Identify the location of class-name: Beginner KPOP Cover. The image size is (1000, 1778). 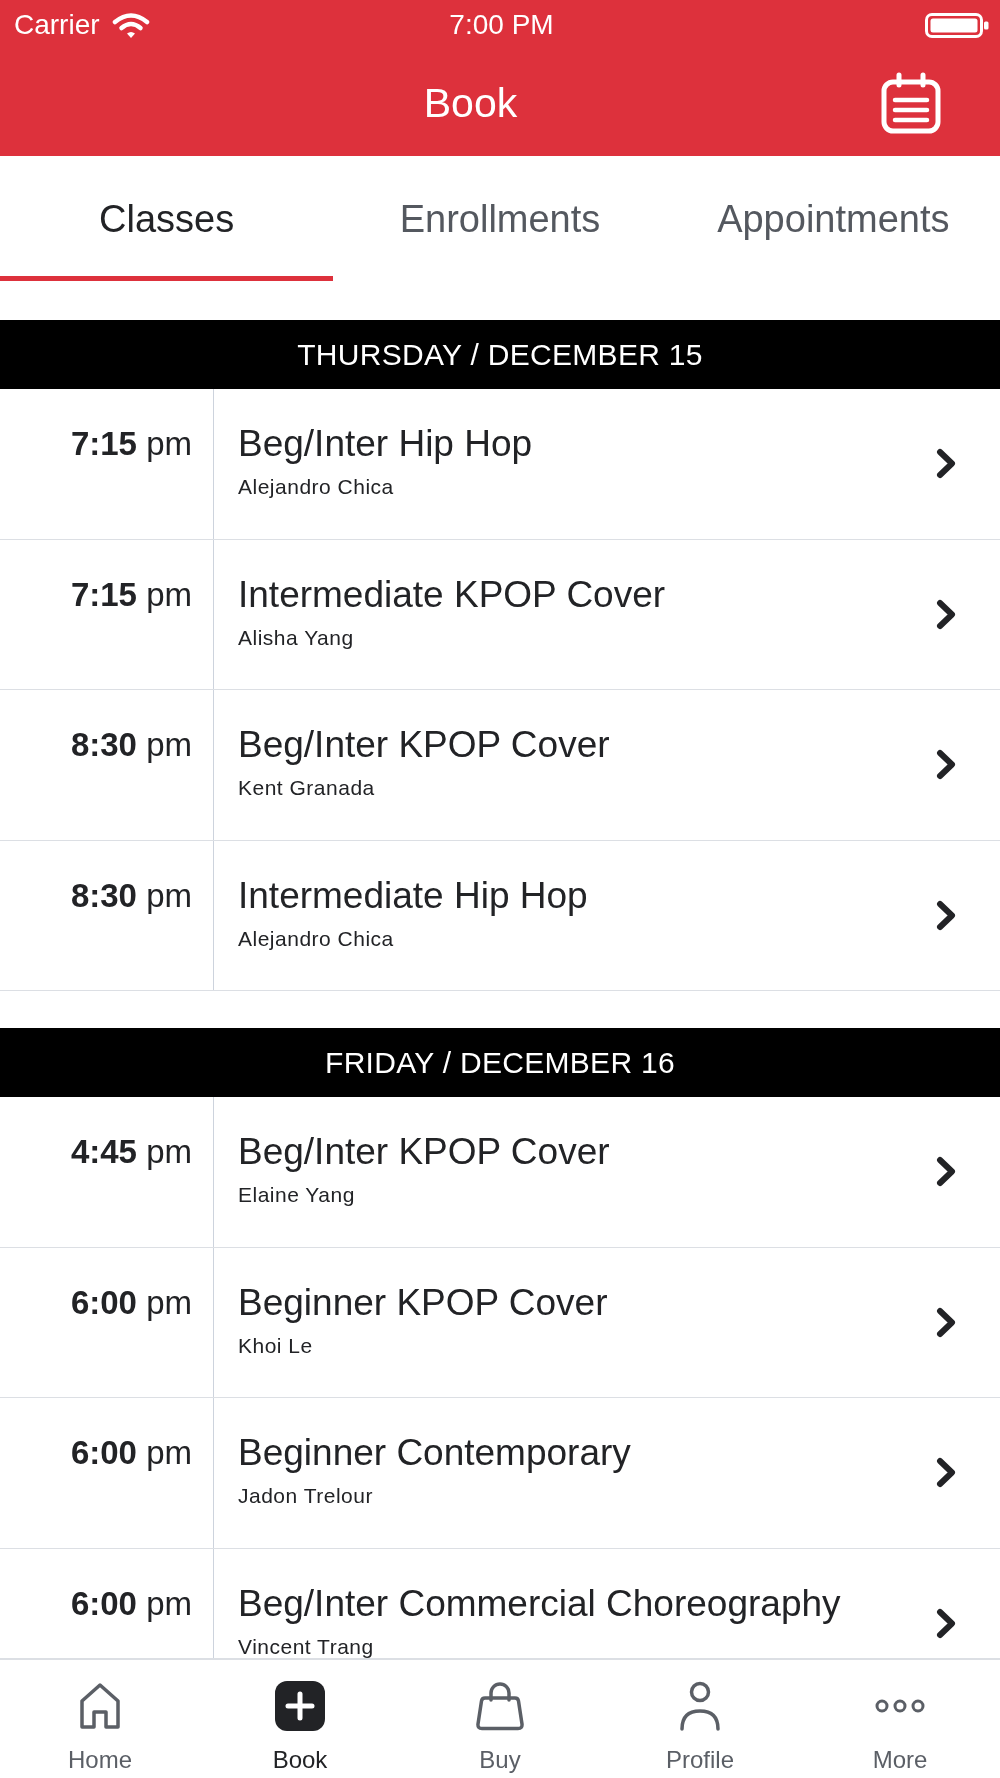
(423, 1302).